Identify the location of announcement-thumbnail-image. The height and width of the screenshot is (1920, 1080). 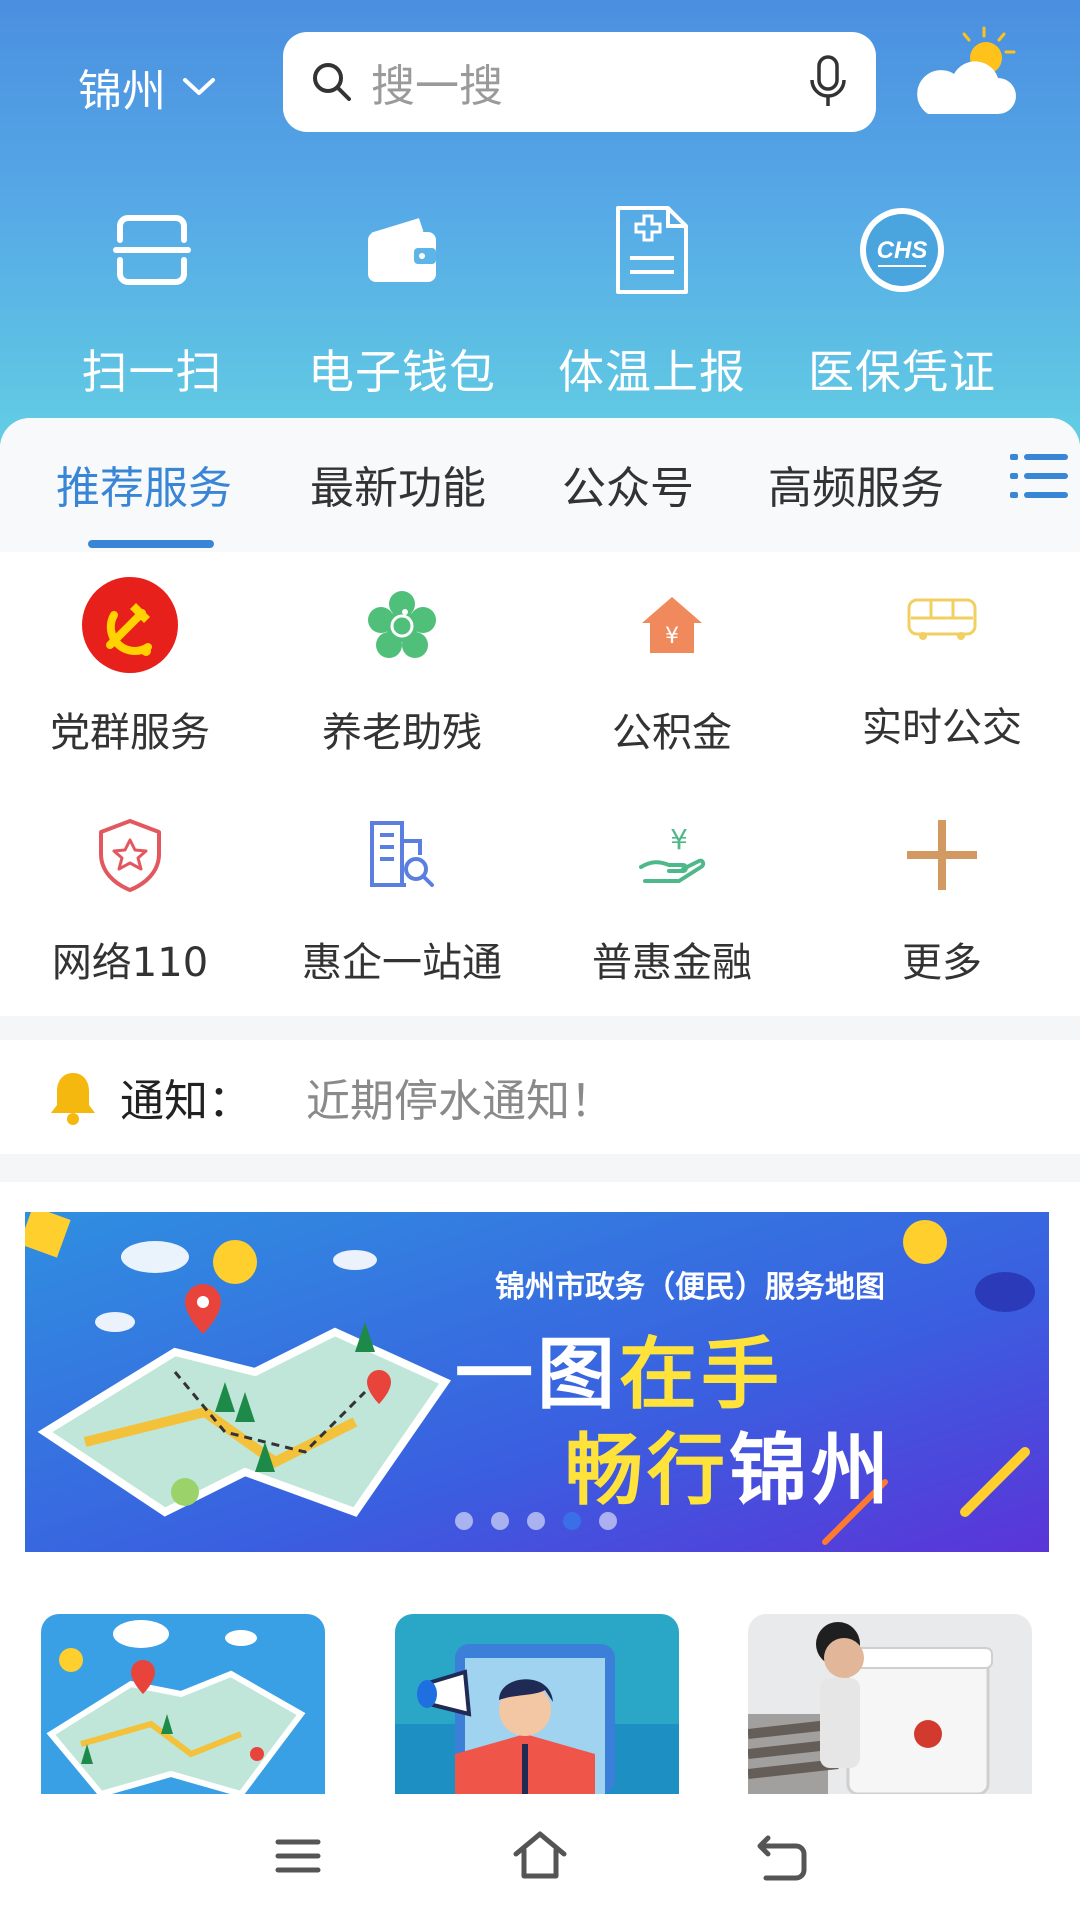
(537, 1704).